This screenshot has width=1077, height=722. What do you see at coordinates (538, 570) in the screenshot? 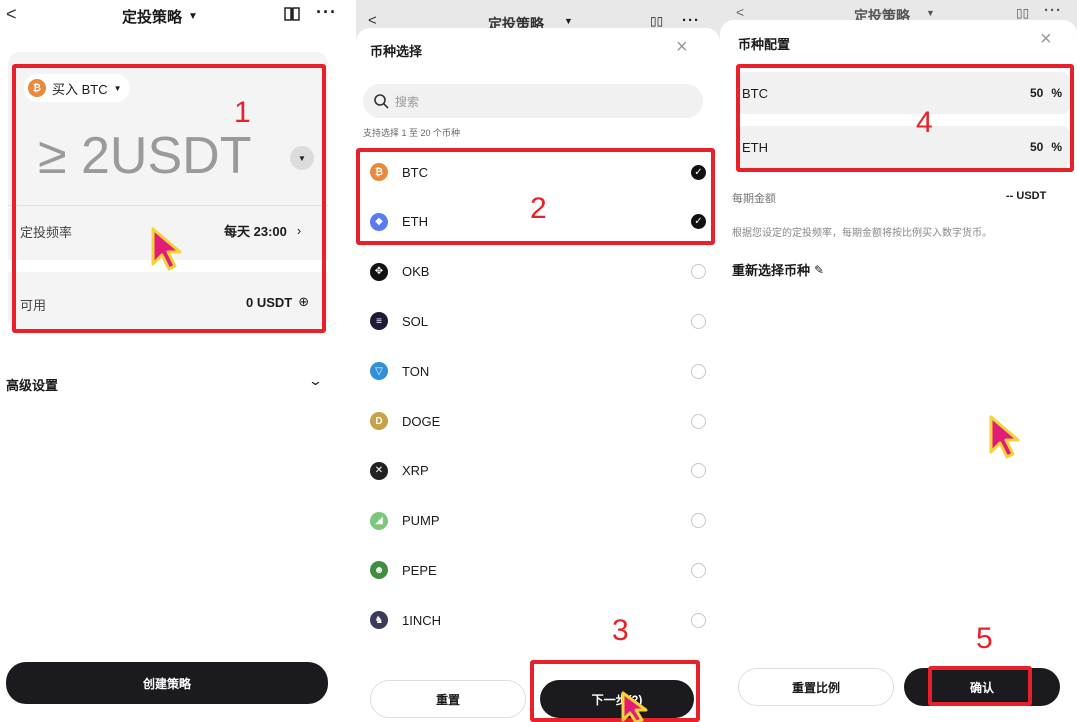
I see `coin-row-pepe: ☻ PEPE` at bounding box center [538, 570].